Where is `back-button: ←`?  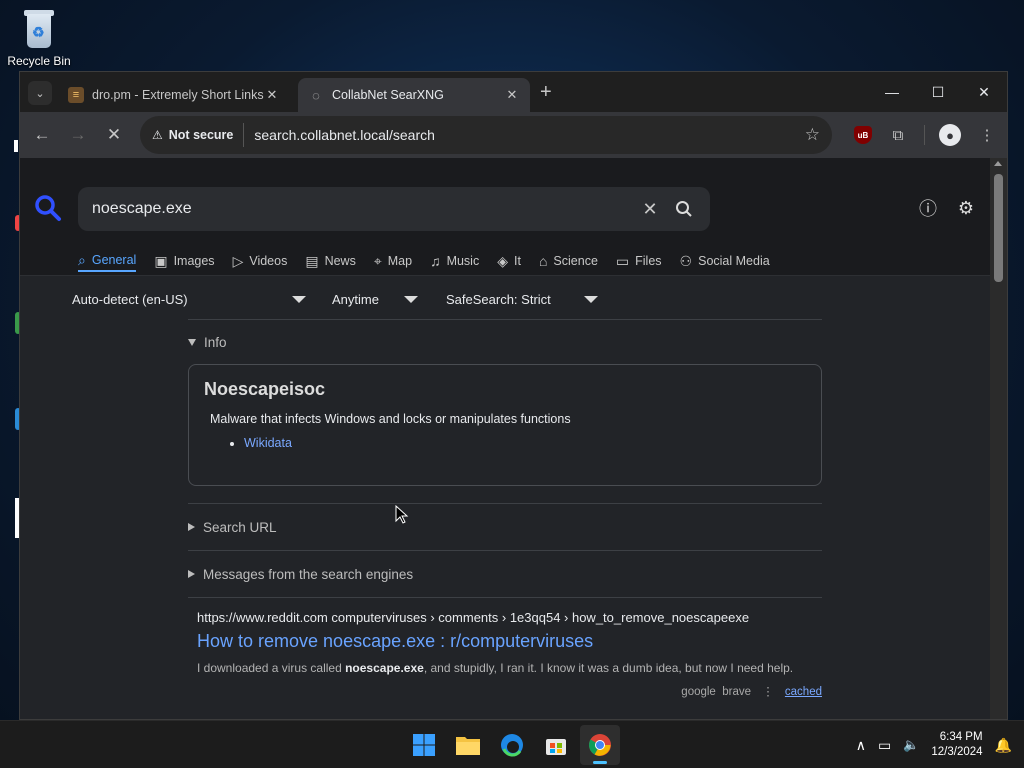
back-button: ← is located at coordinates (42, 135).